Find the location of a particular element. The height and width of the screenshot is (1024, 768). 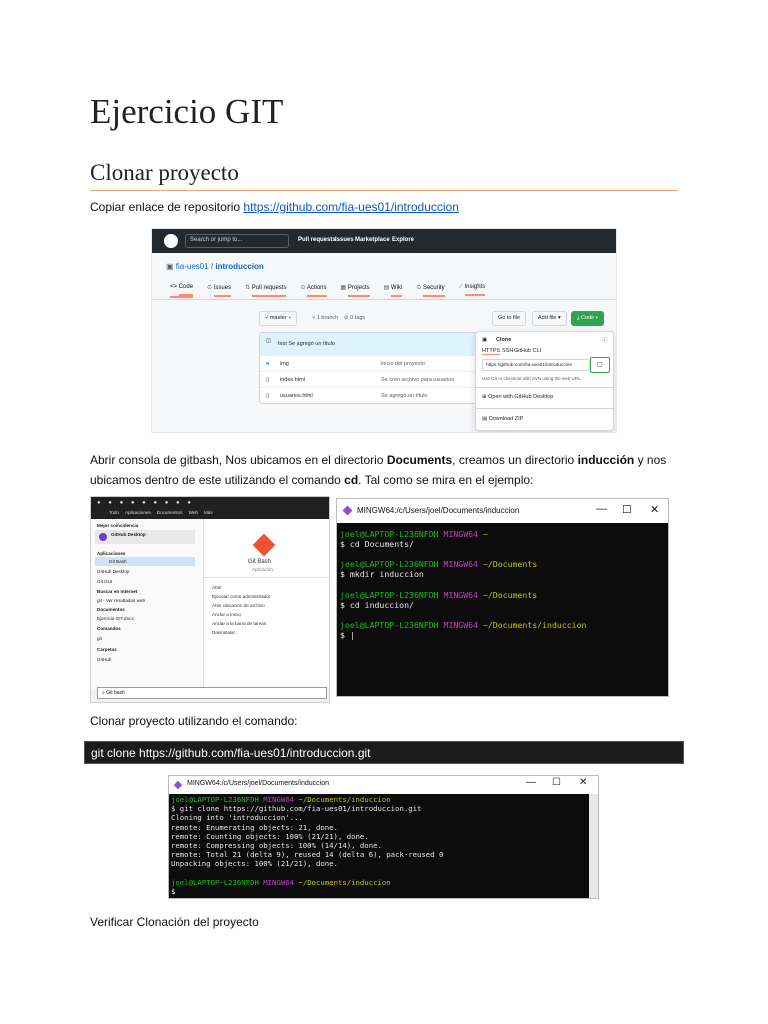

clone-tab-cli: GitHub CLI is located at coordinates (527, 351).